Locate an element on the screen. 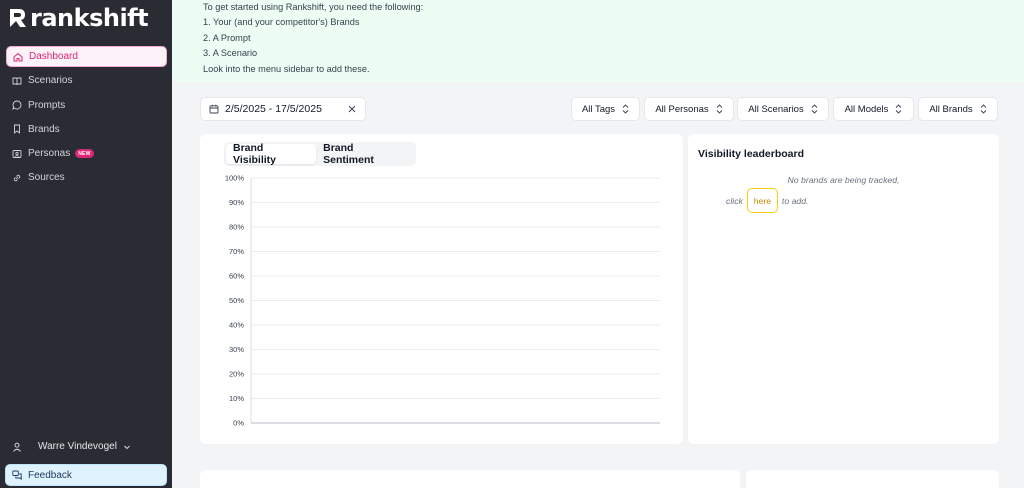 The width and height of the screenshot is (1024, 488). bottom-card-left is located at coordinates (470, 479).